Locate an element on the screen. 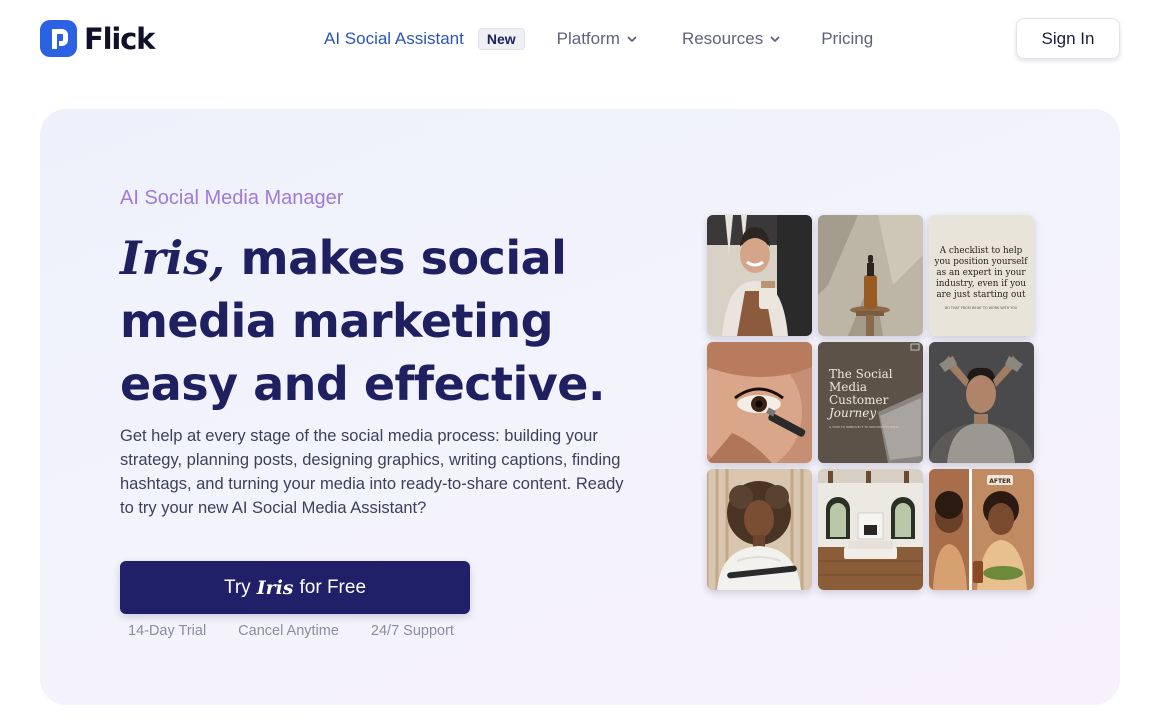 This screenshot has width=1160, height=720. perk-cancel: Cancel Anytime is located at coordinates (288, 631).